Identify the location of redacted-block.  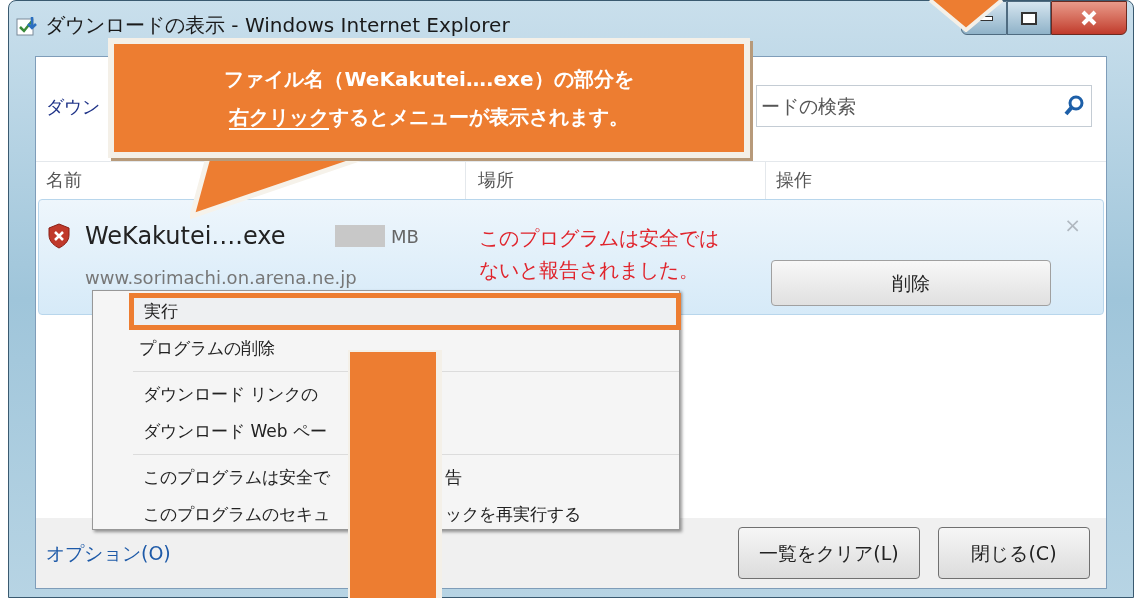
(360, 236).